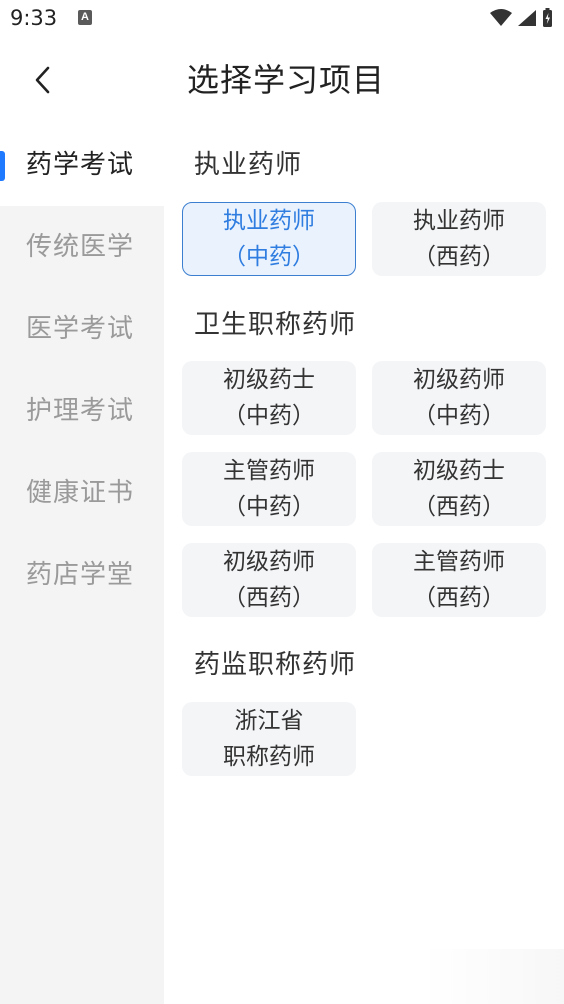 The width and height of the screenshot is (564, 1004). I want to click on page-title: 选择学习项目, so click(286, 80).